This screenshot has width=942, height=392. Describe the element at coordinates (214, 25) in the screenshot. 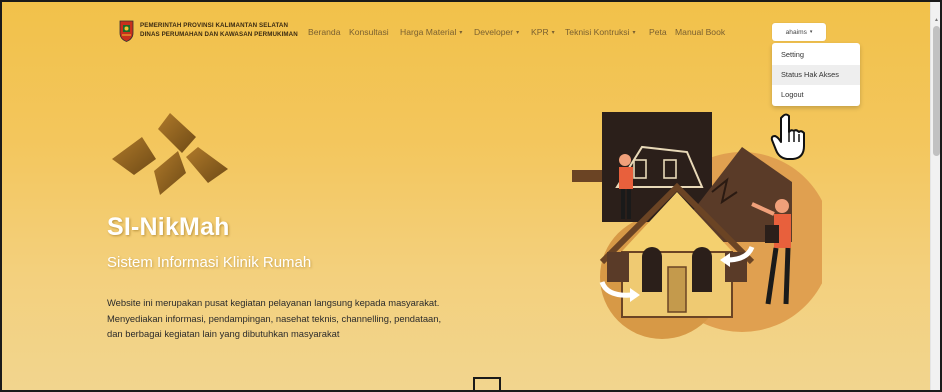

I see `org-line-1: PEMERINTAH PROVINSI KALIMANTAN SELATAN` at that location.